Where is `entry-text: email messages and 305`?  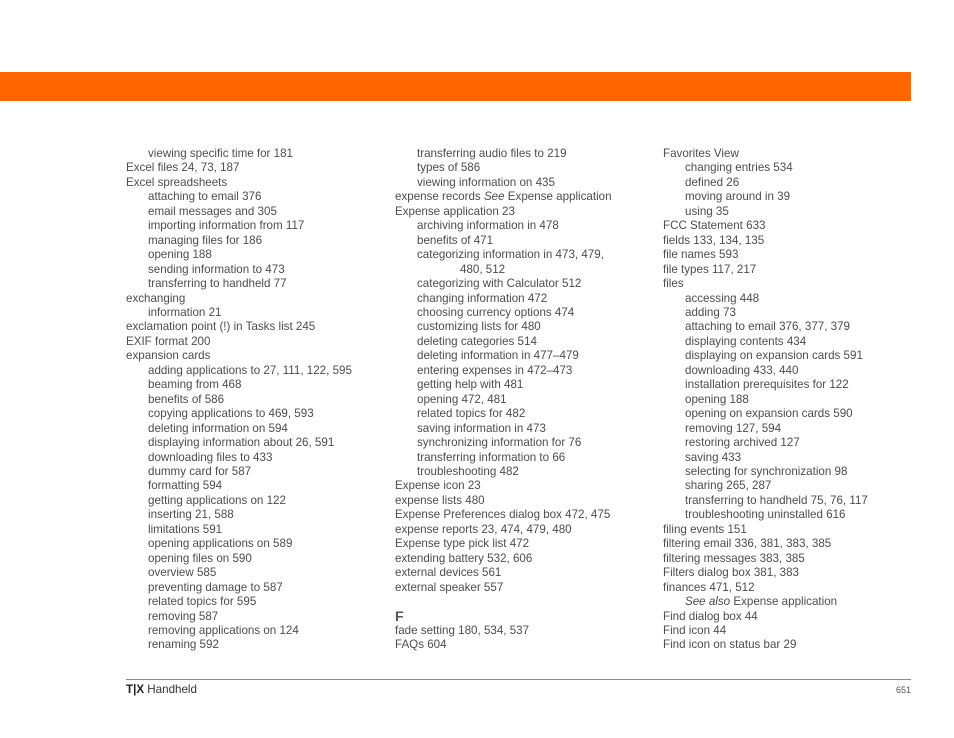
entry-text: email messages and 305 is located at coordinates (212, 211).